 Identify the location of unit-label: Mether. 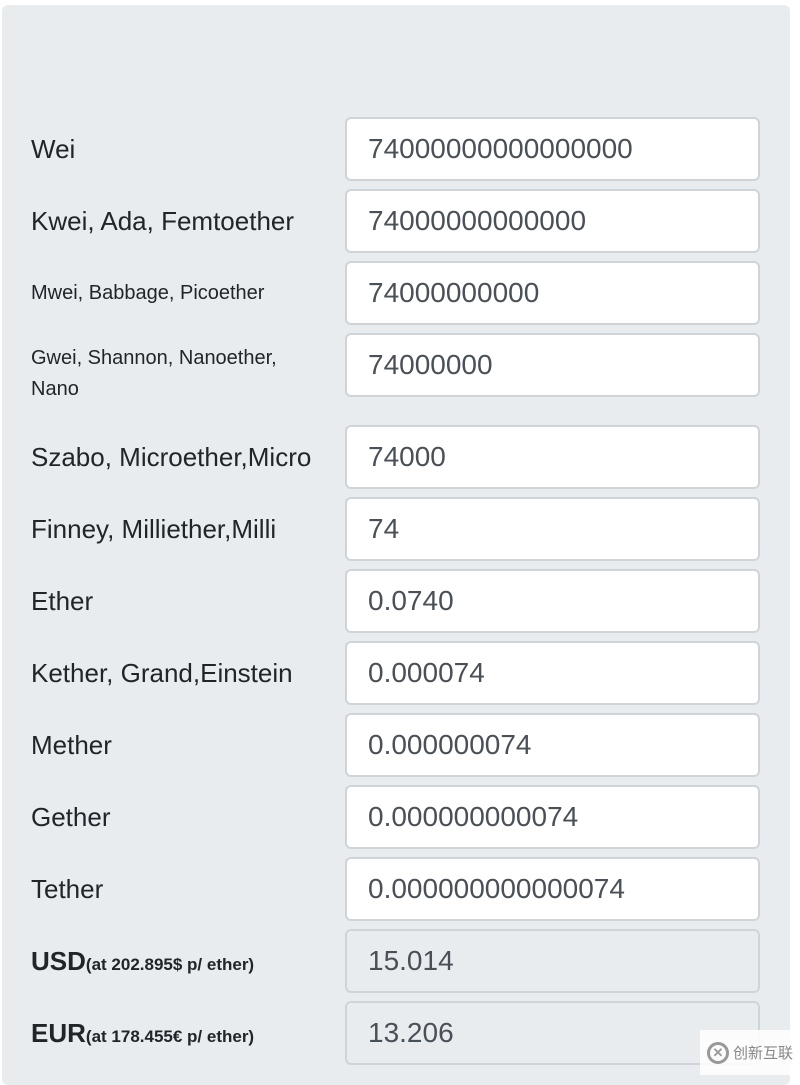
(71, 745).